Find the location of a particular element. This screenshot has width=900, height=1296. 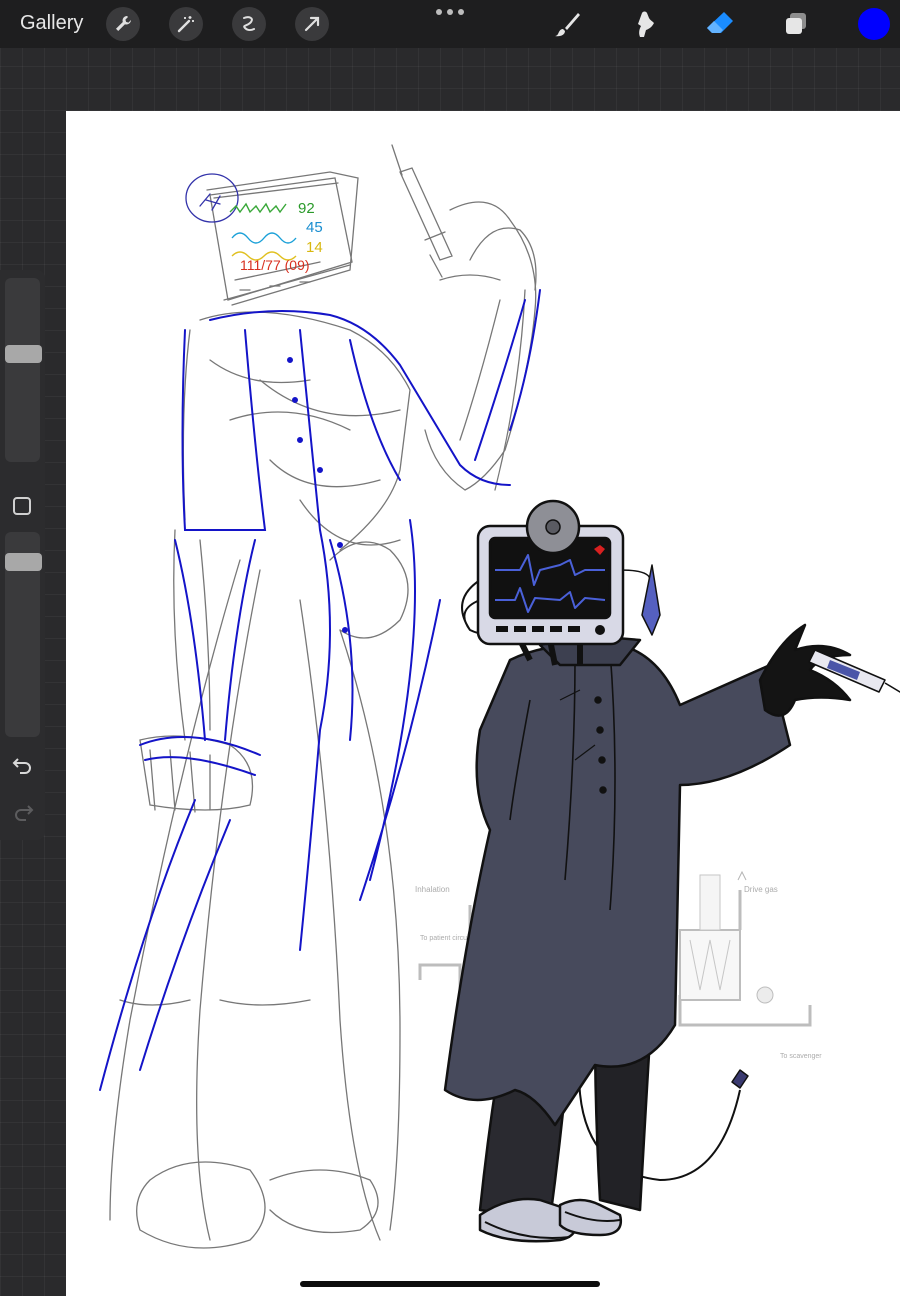

brush-size-thumb is located at coordinates (23, 354).